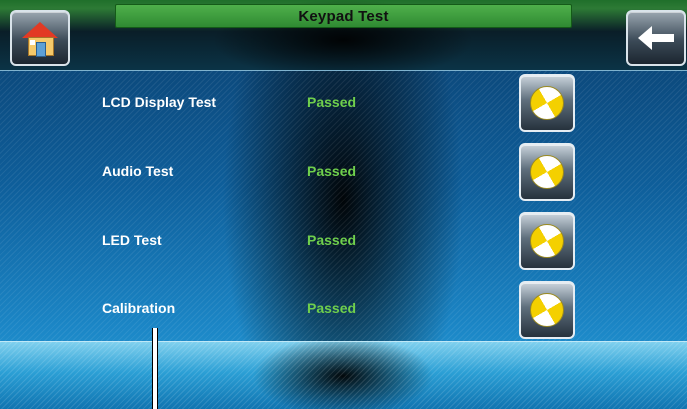 The height and width of the screenshot is (409, 687). What do you see at coordinates (332, 102) in the screenshot?
I see `test-status-lcd-display: Passed` at bounding box center [332, 102].